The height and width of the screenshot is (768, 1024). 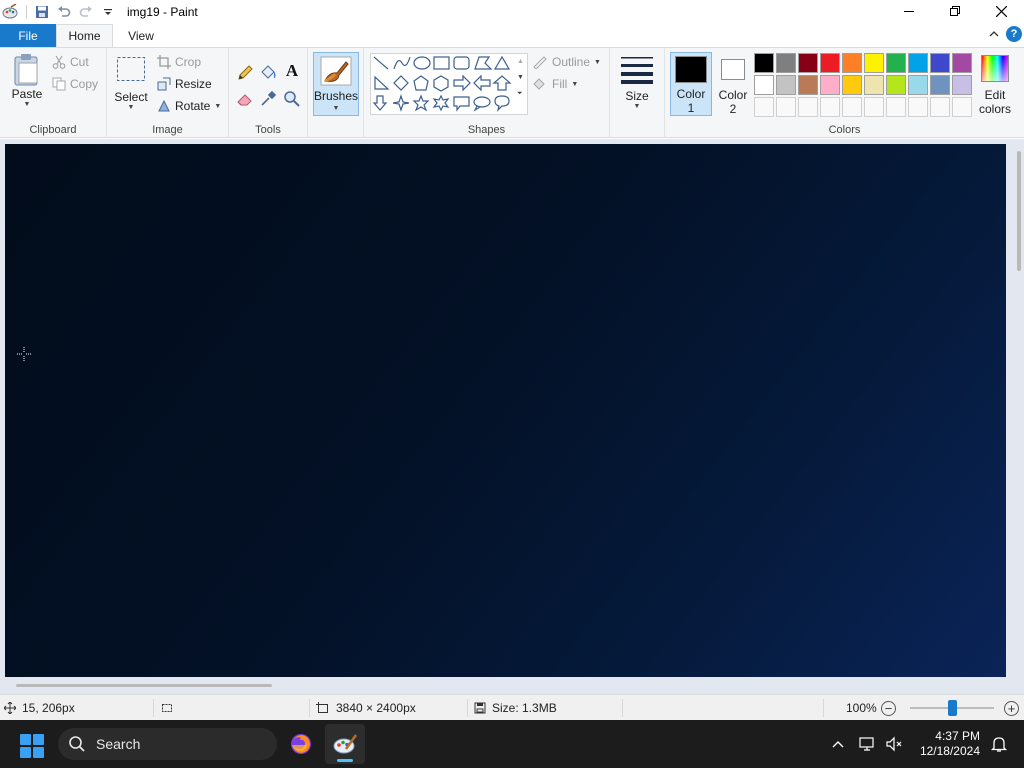 What do you see at coordinates (167, 744) in the screenshot?
I see `taskbar-search: Search` at bounding box center [167, 744].